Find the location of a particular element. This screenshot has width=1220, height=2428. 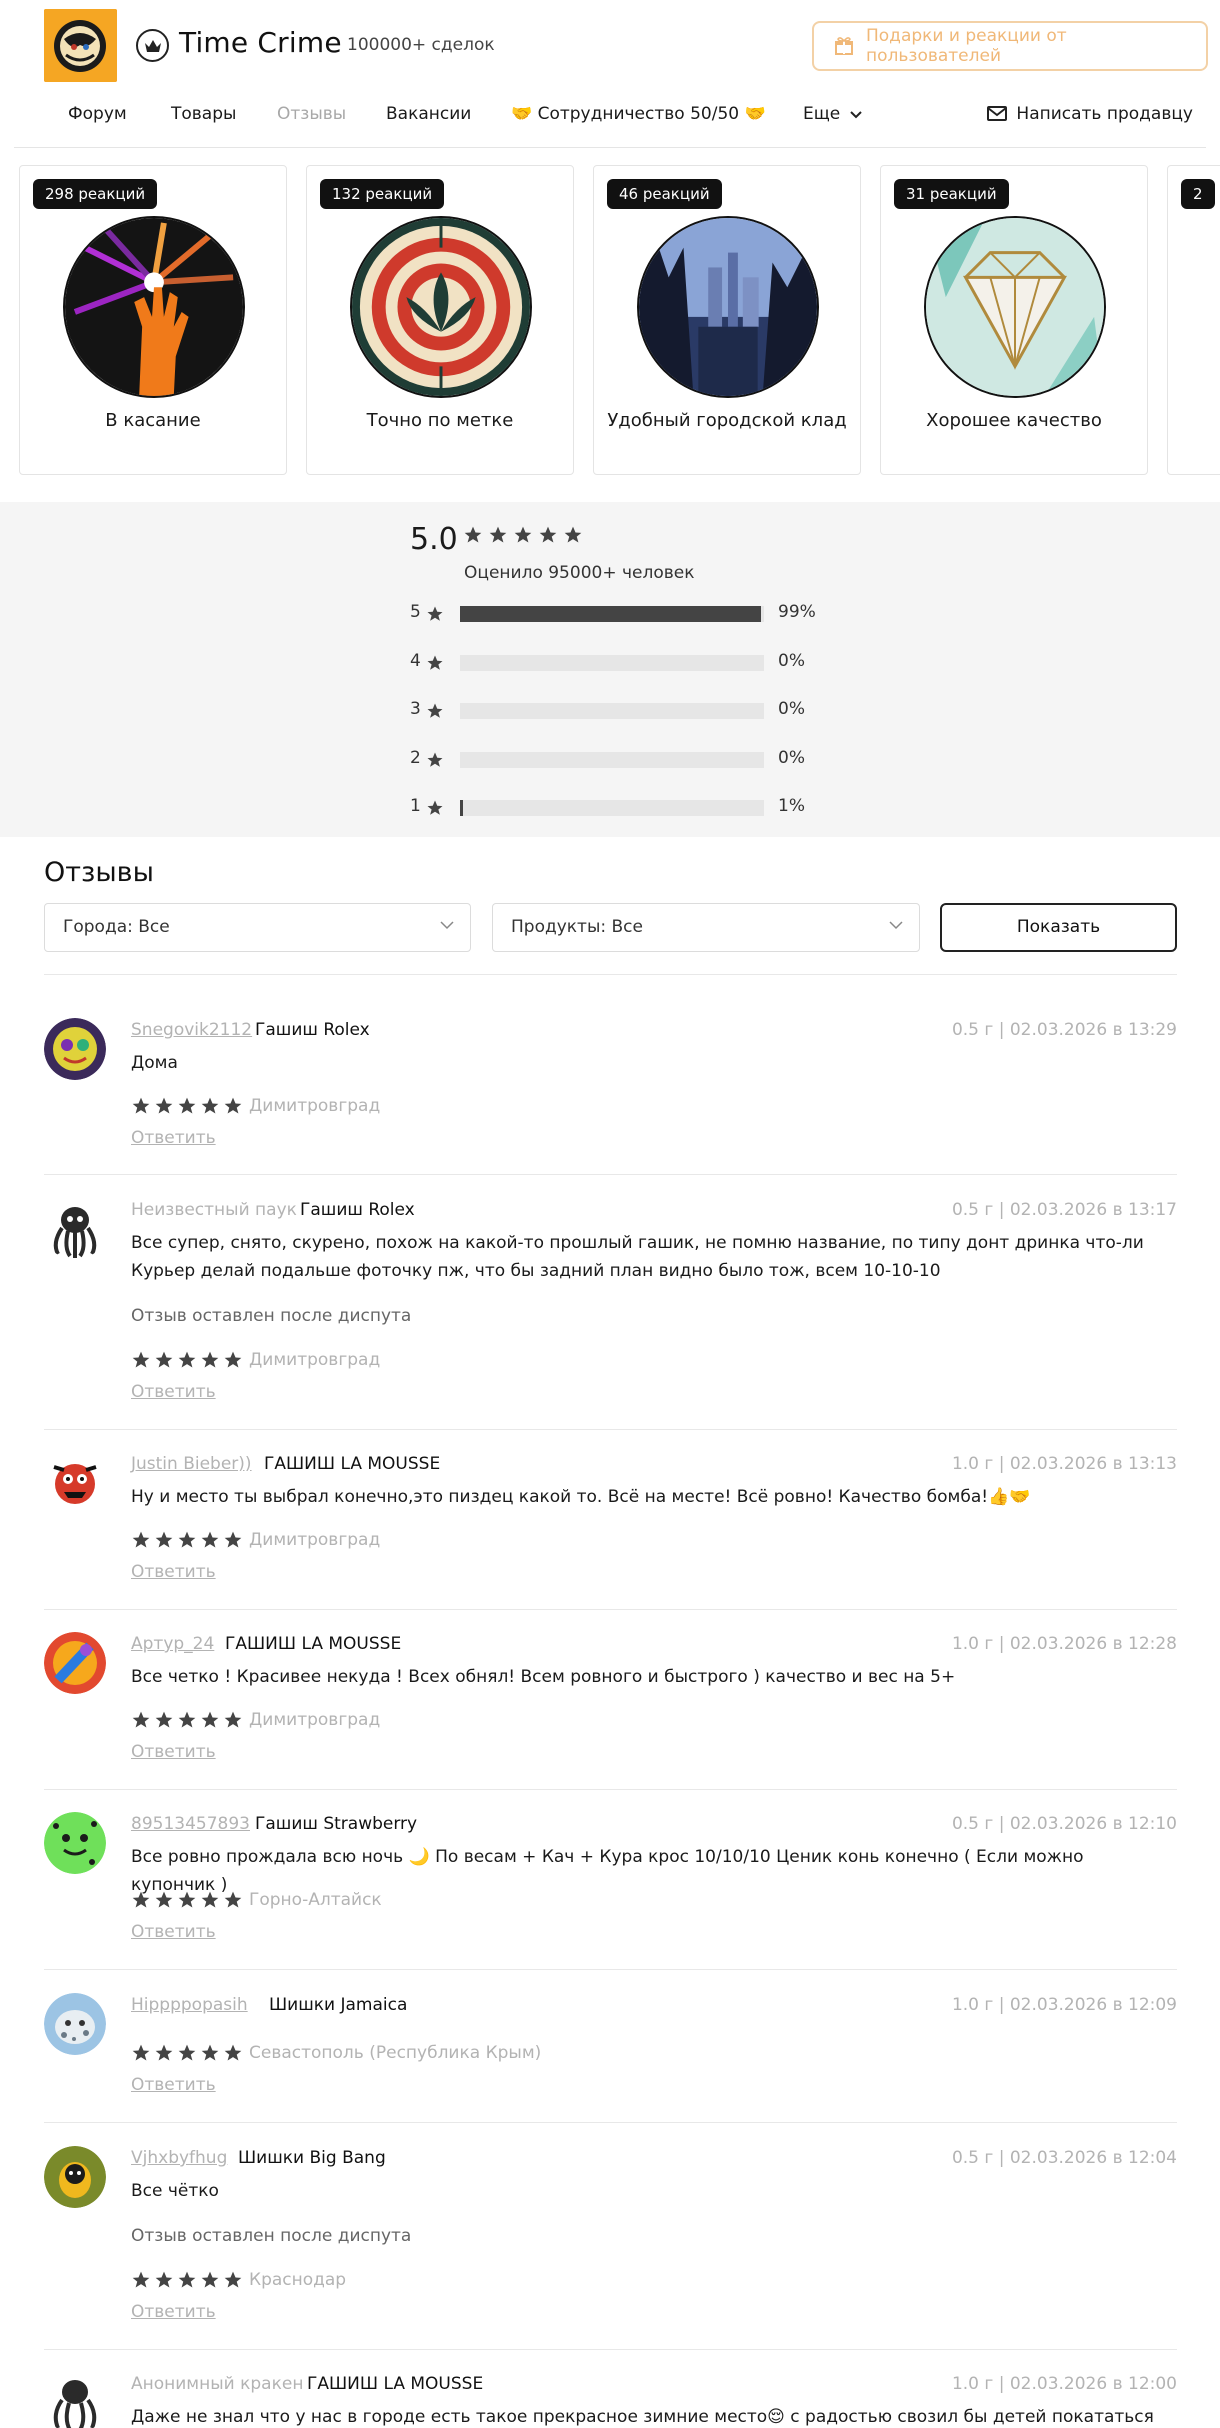

rating-row: 4 0% is located at coordinates (620, 663).